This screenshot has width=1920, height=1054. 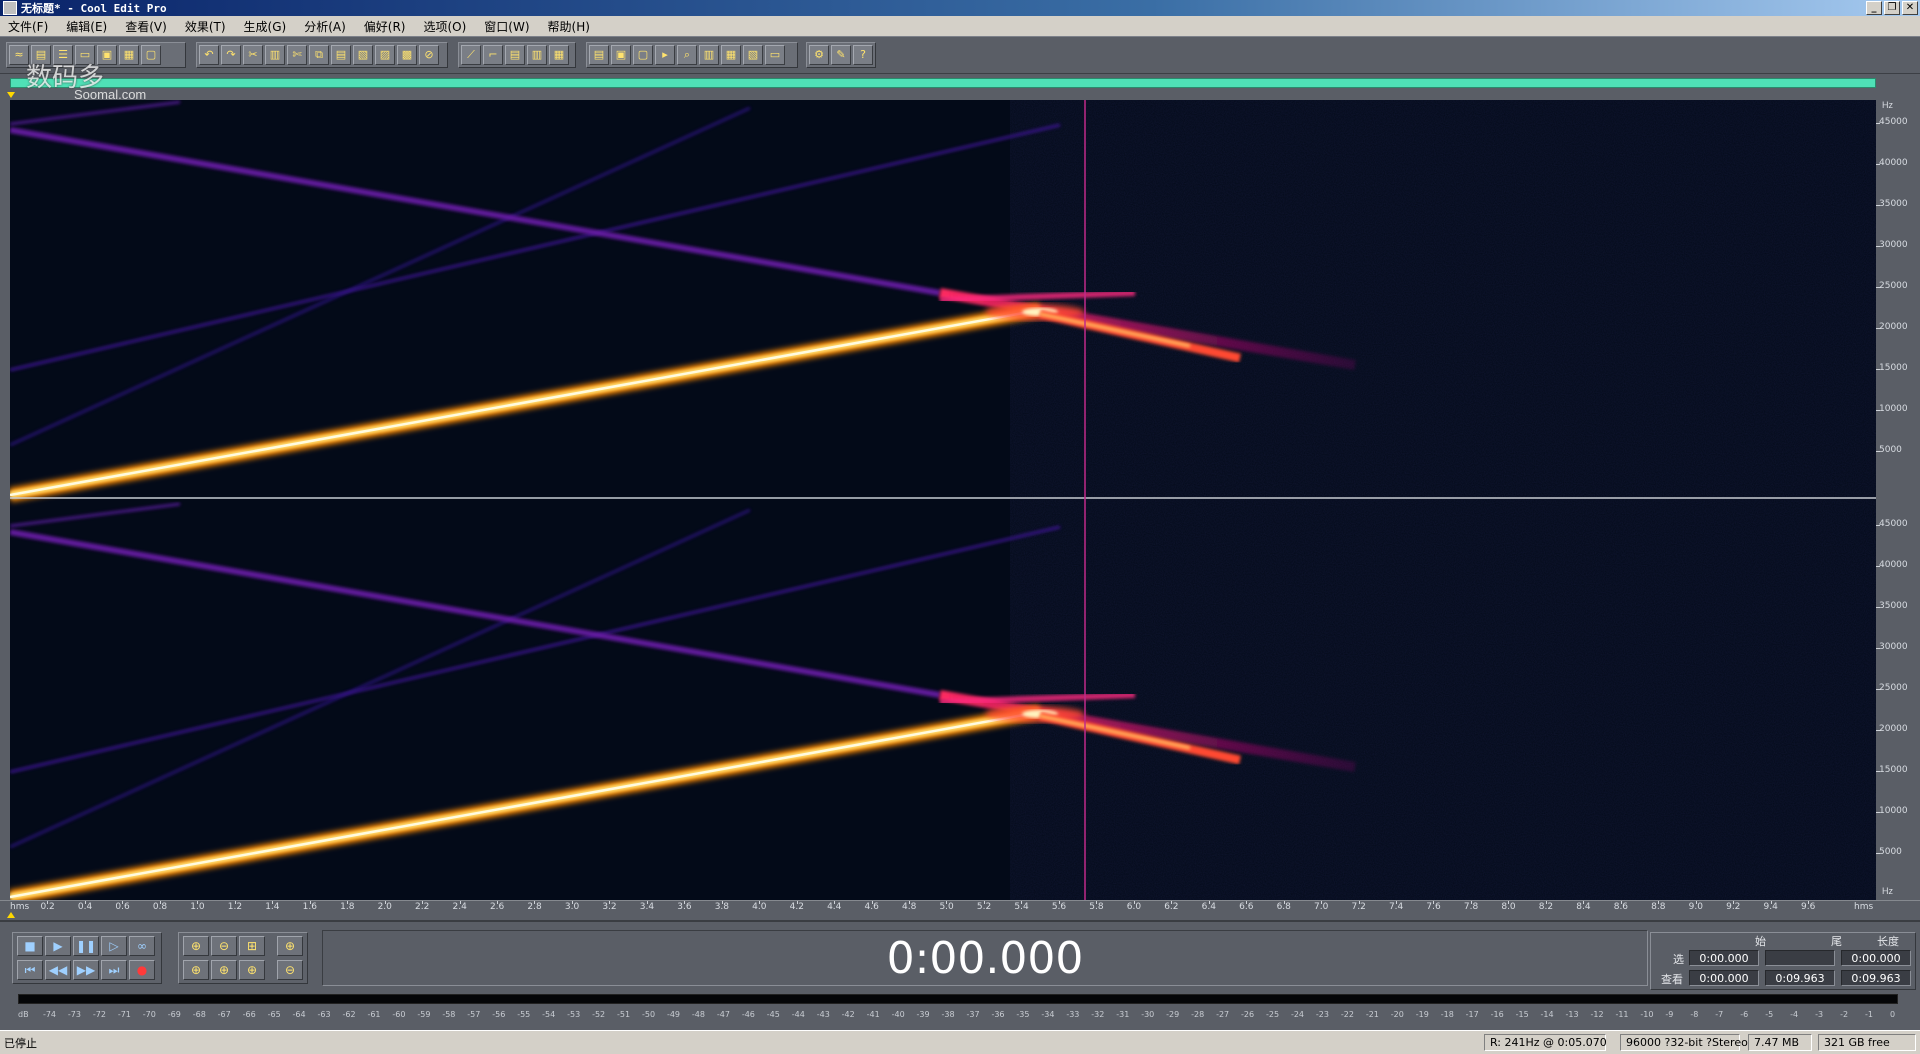 What do you see at coordinates (1800, 978) in the screenshot?
I see `view-end-field: 0:09.963` at bounding box center [1800, 978].